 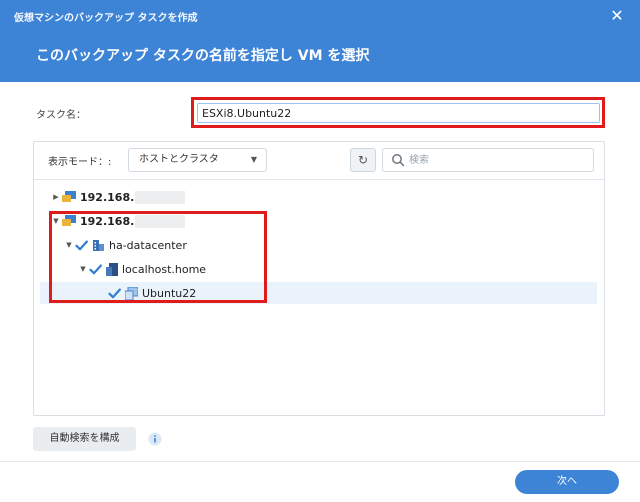 I want to click on tree-row-host1: ▶ 192.168., so click(x=118, y=197).